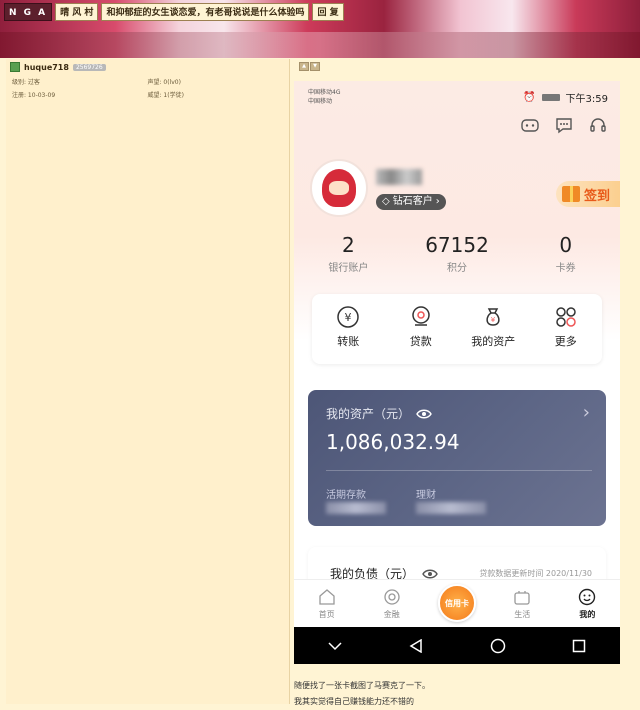 The width and height of the screenshot is (640, 710). What do you see at coordinates (566, 245) in the screenshot?
I see `stat-value: 0` at bounding box center [566, 245].